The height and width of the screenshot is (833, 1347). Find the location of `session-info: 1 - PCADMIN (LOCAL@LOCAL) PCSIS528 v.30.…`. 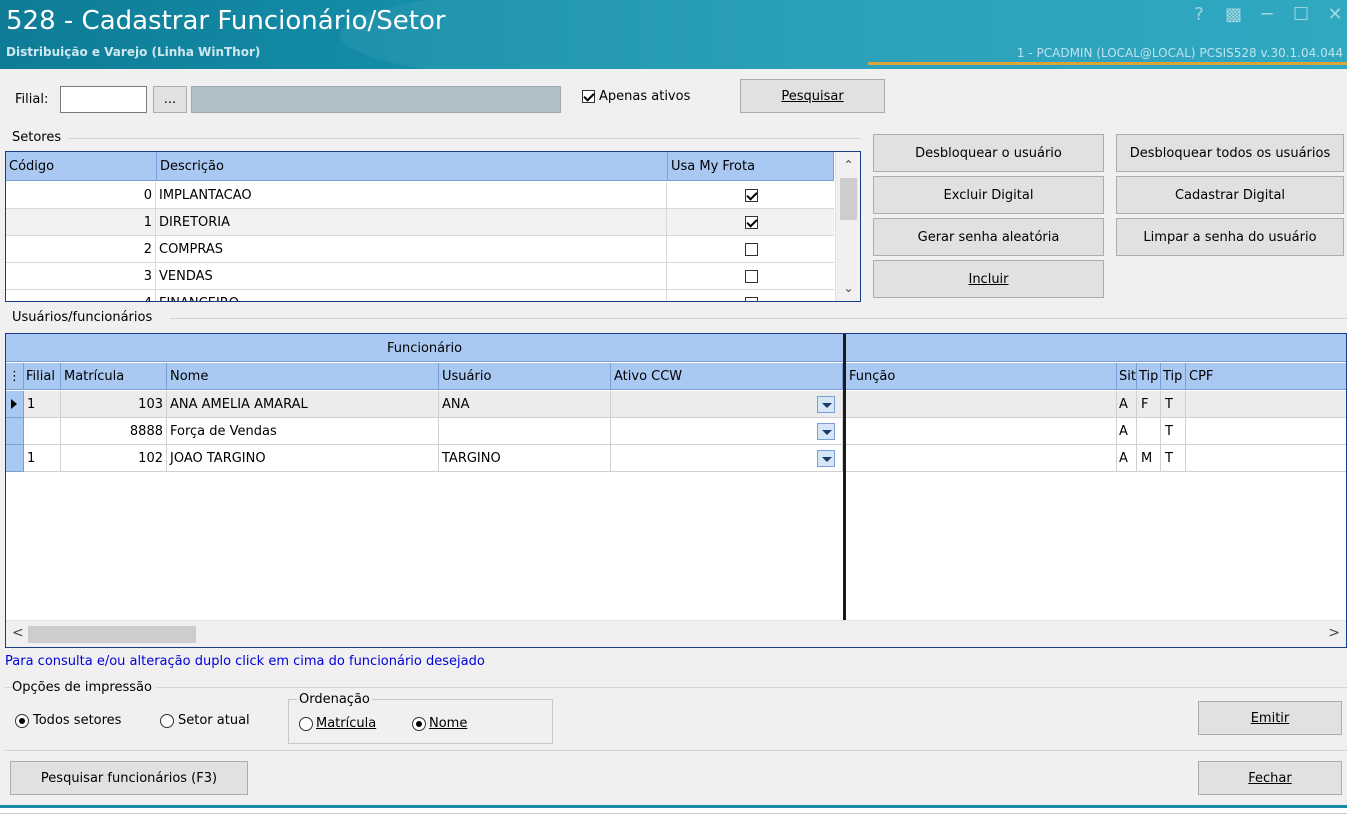

session-info: 1 - PCADMIN (LOCAL@LOCAL) PCSIS528 v.30.… is located at coordinates (1179, 53).